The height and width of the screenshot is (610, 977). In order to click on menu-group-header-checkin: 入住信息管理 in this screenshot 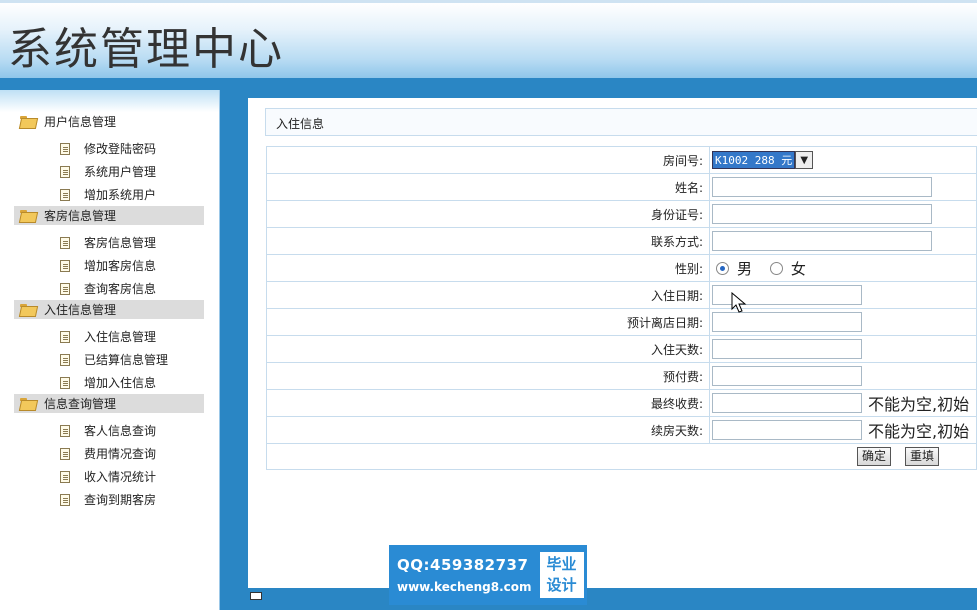, I will do `click(109, 309)`.